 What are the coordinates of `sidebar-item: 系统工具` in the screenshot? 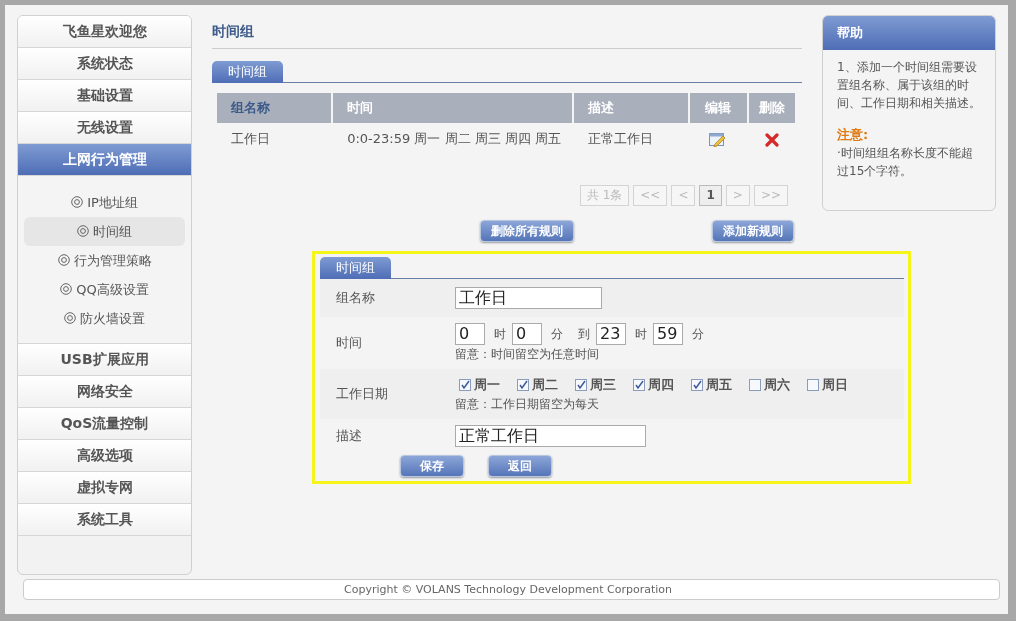 It's located at (104, 520).